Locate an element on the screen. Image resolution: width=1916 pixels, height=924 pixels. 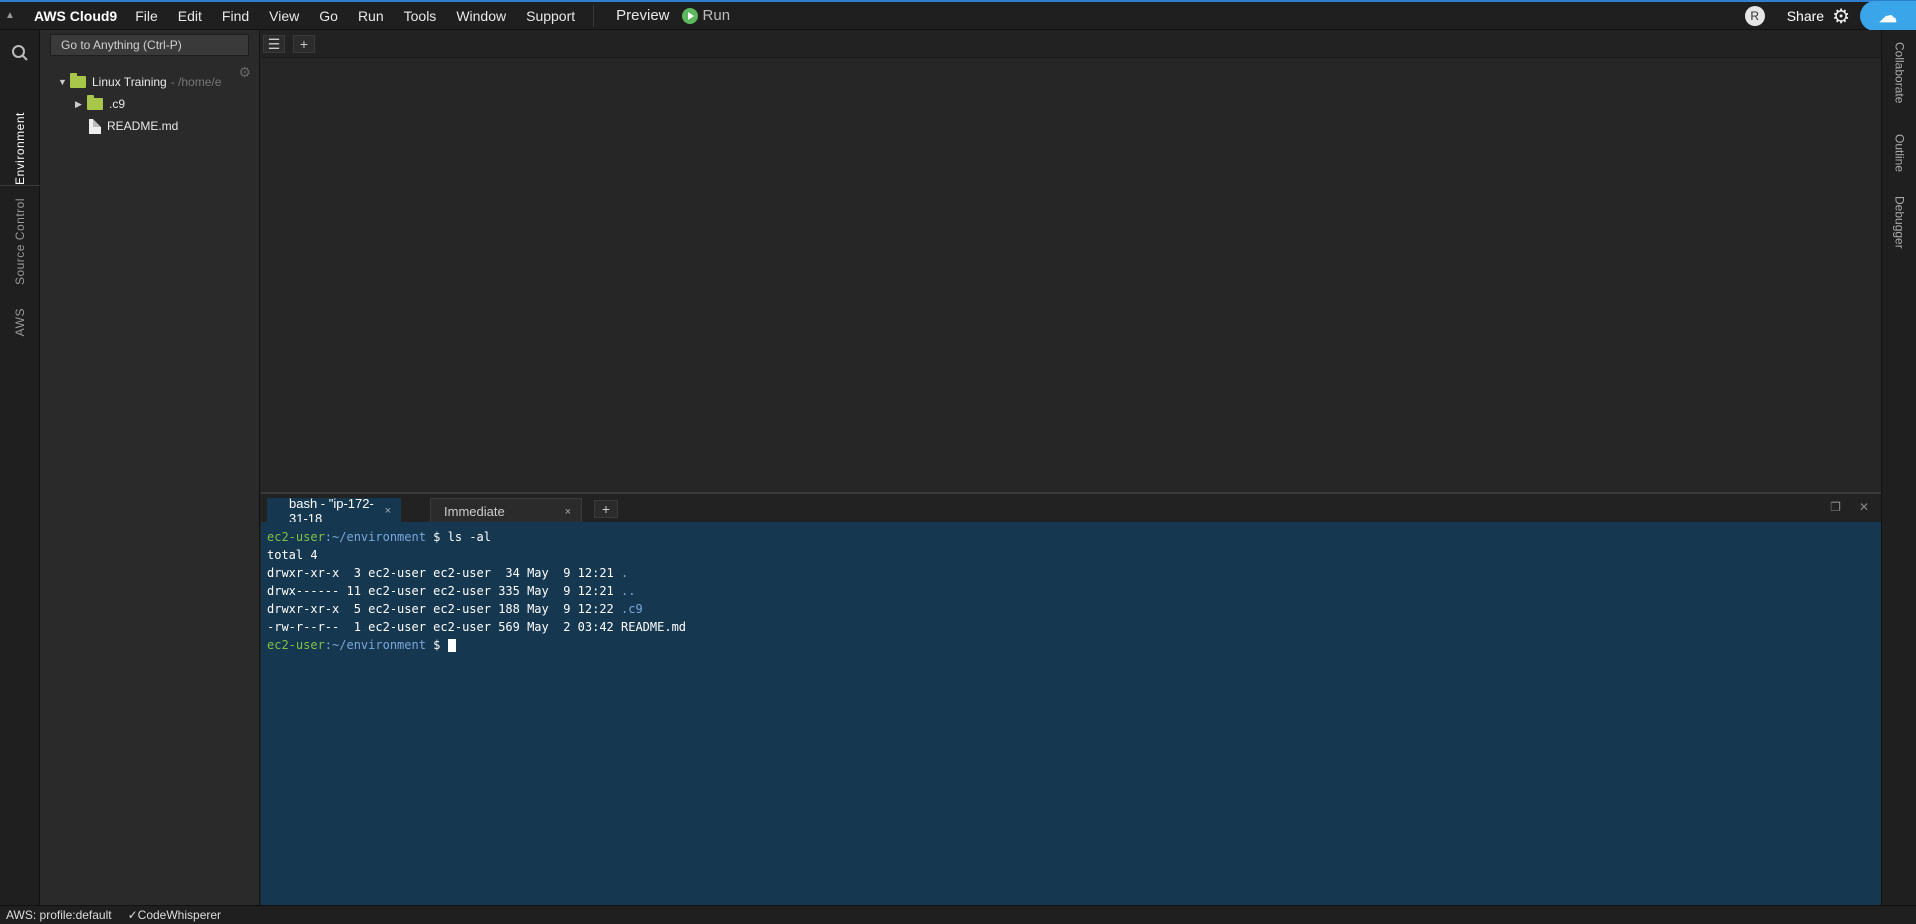
tab-aws: AWS is located at coordinates (20, 322).